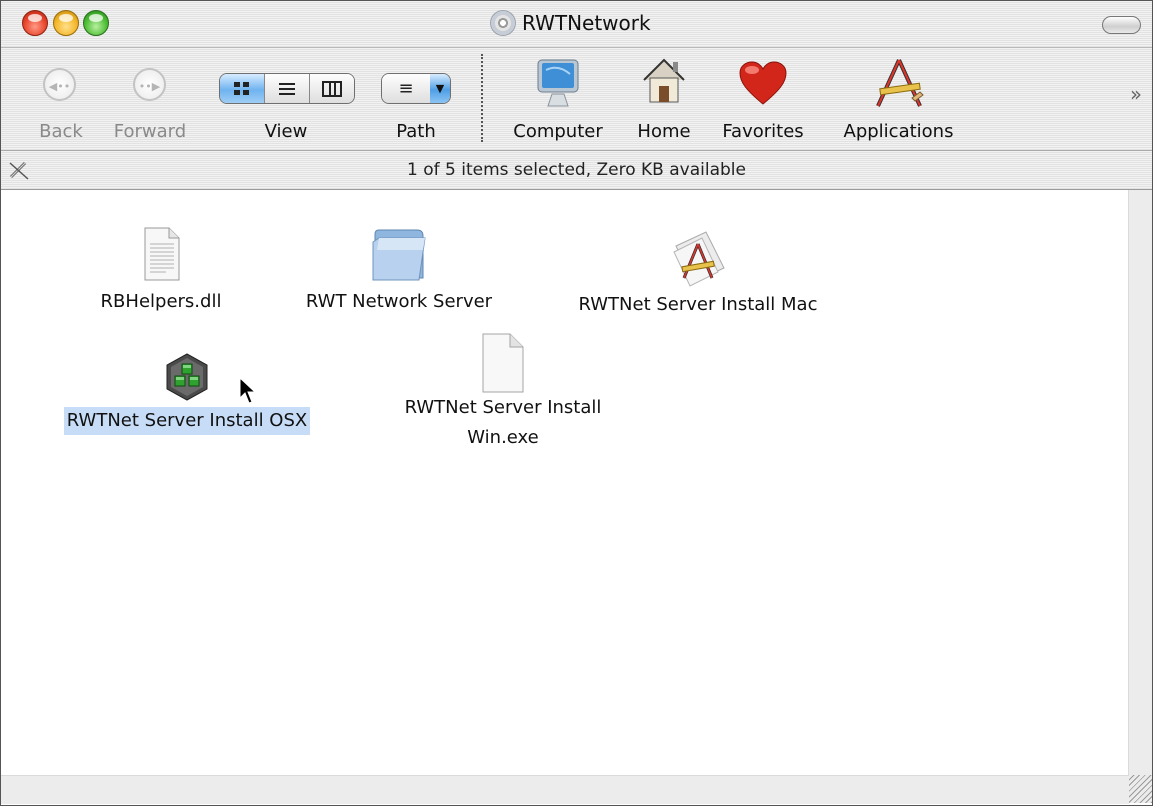 Image resolution: width=1153 pixels, height=806 pixels. Describe the element at coordinates (1121, 25) in the screenshot. I see `toolbar-toggle-button` at that location.